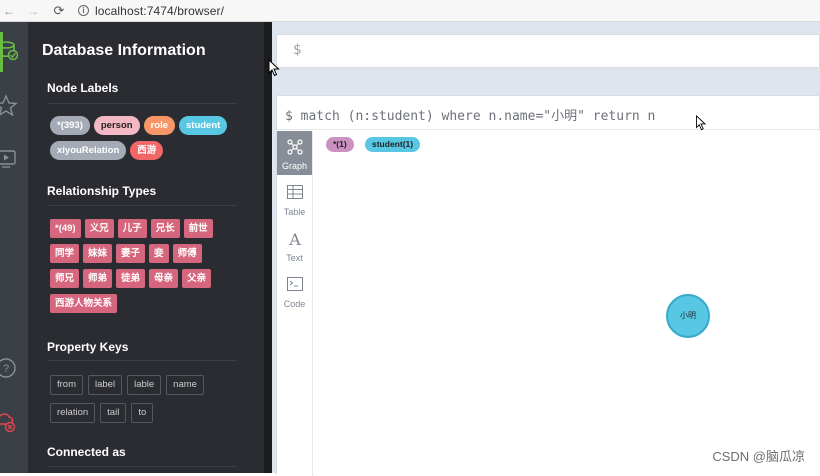  I want to click on relationship-types-title: Relationship Types, so click(101, 191).